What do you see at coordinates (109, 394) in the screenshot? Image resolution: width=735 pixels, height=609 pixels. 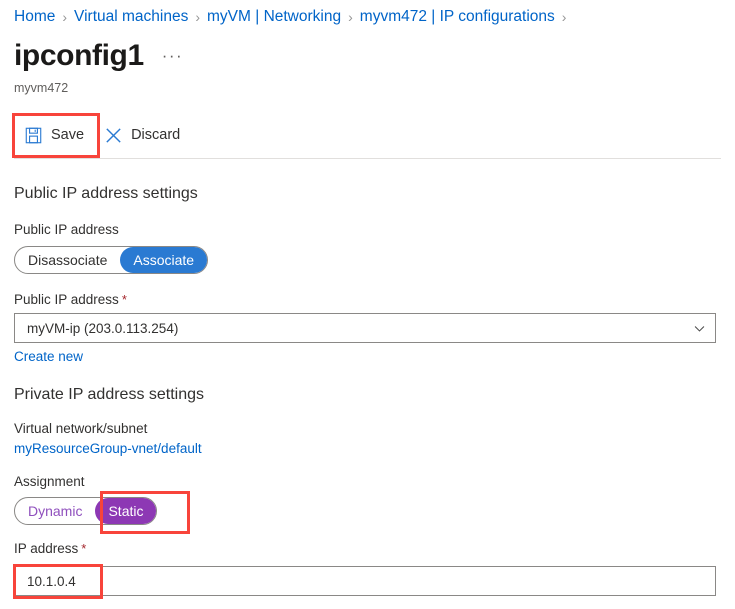 I see `private-ip-settings-heading: Private IP address settings` at bounding box center [109, 394].